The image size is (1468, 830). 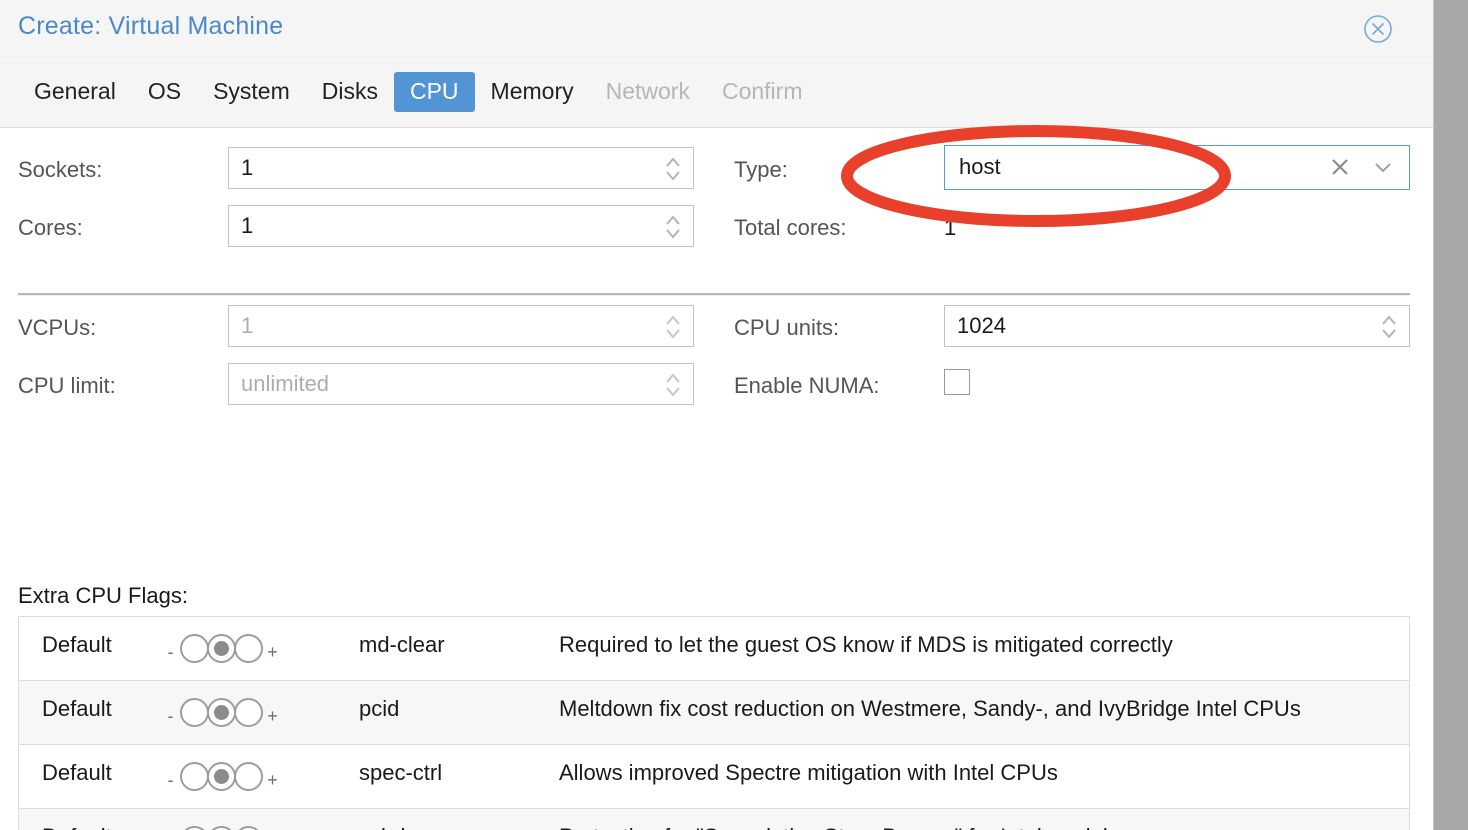 I want to click on vcpus-input: 1, so click(x=461, y=326).